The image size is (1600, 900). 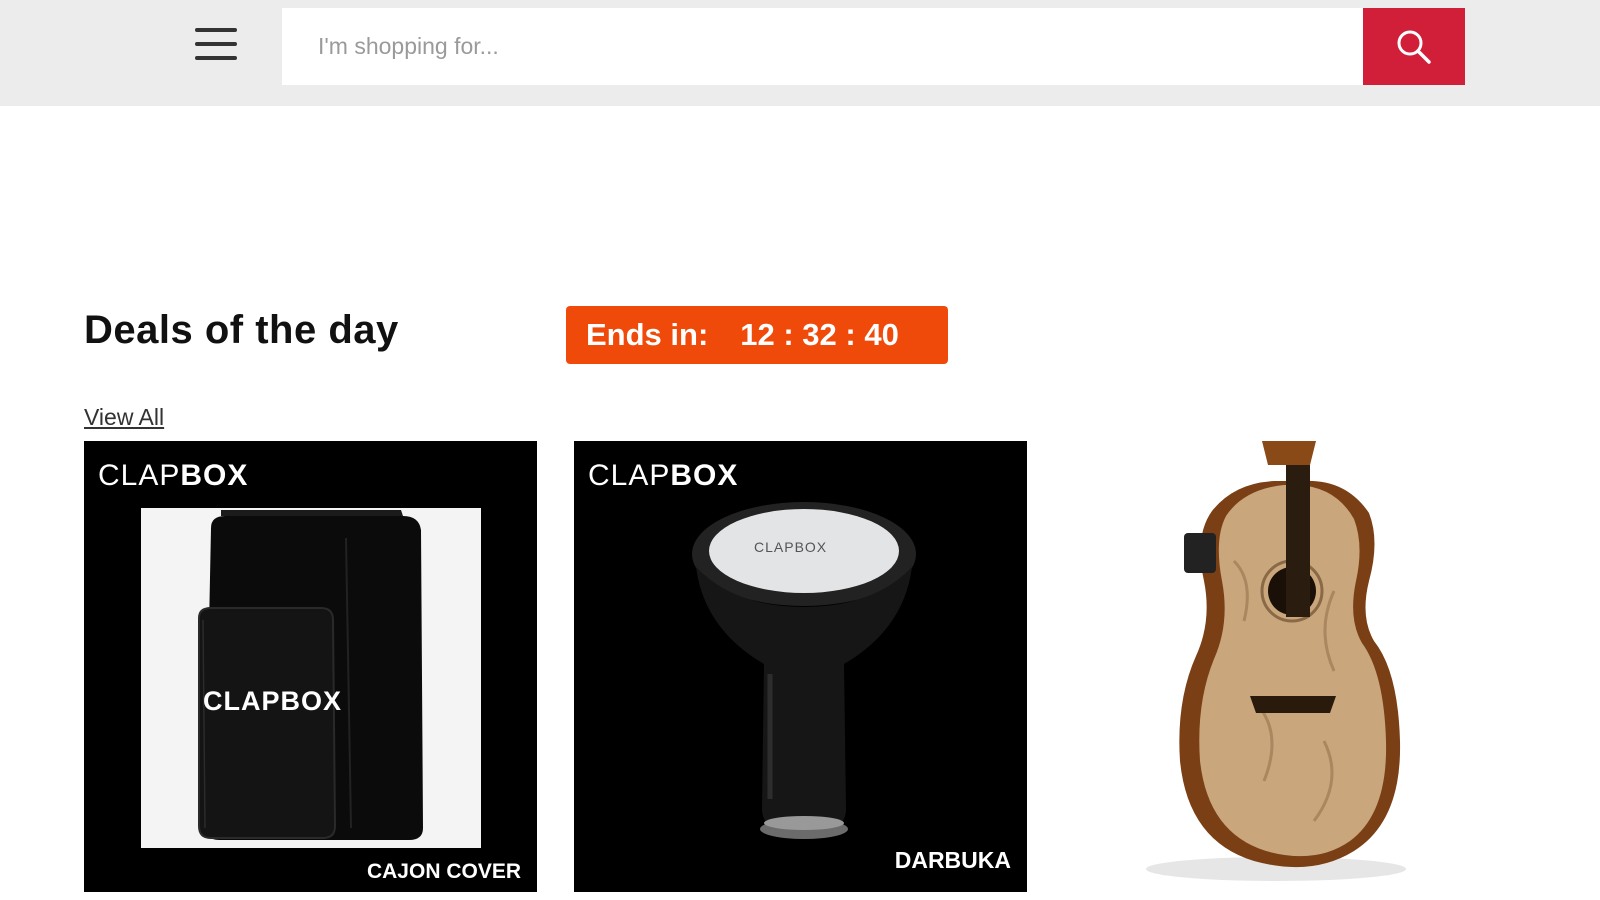 What do you see at coordinates (124, 417) in the screenshot?
I see `view-all-link: View All` at bounding box center [124, 417].